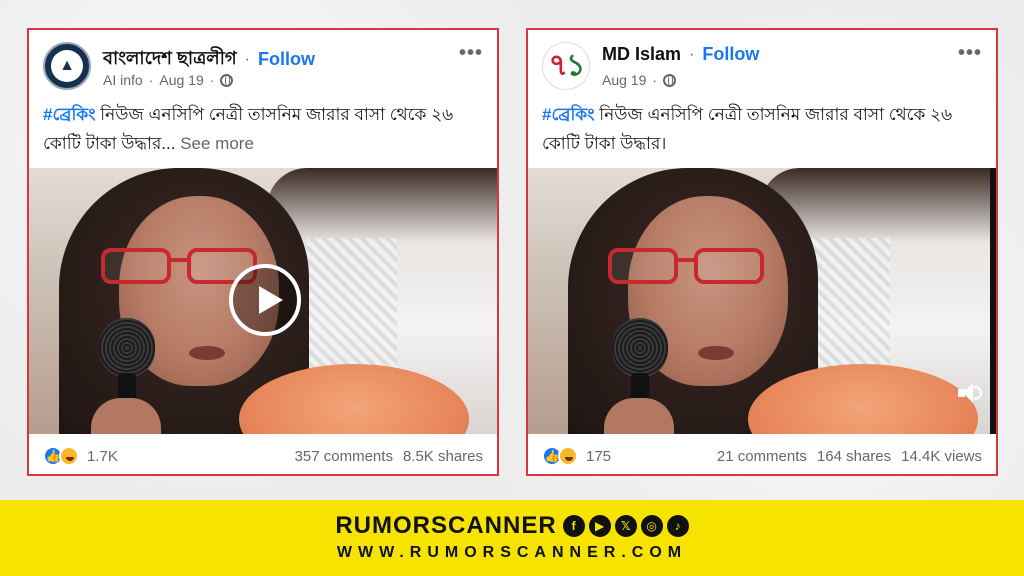  Describe the element at coordinates (978, 393) in the screenshot. I see `sound-wave` at that location.